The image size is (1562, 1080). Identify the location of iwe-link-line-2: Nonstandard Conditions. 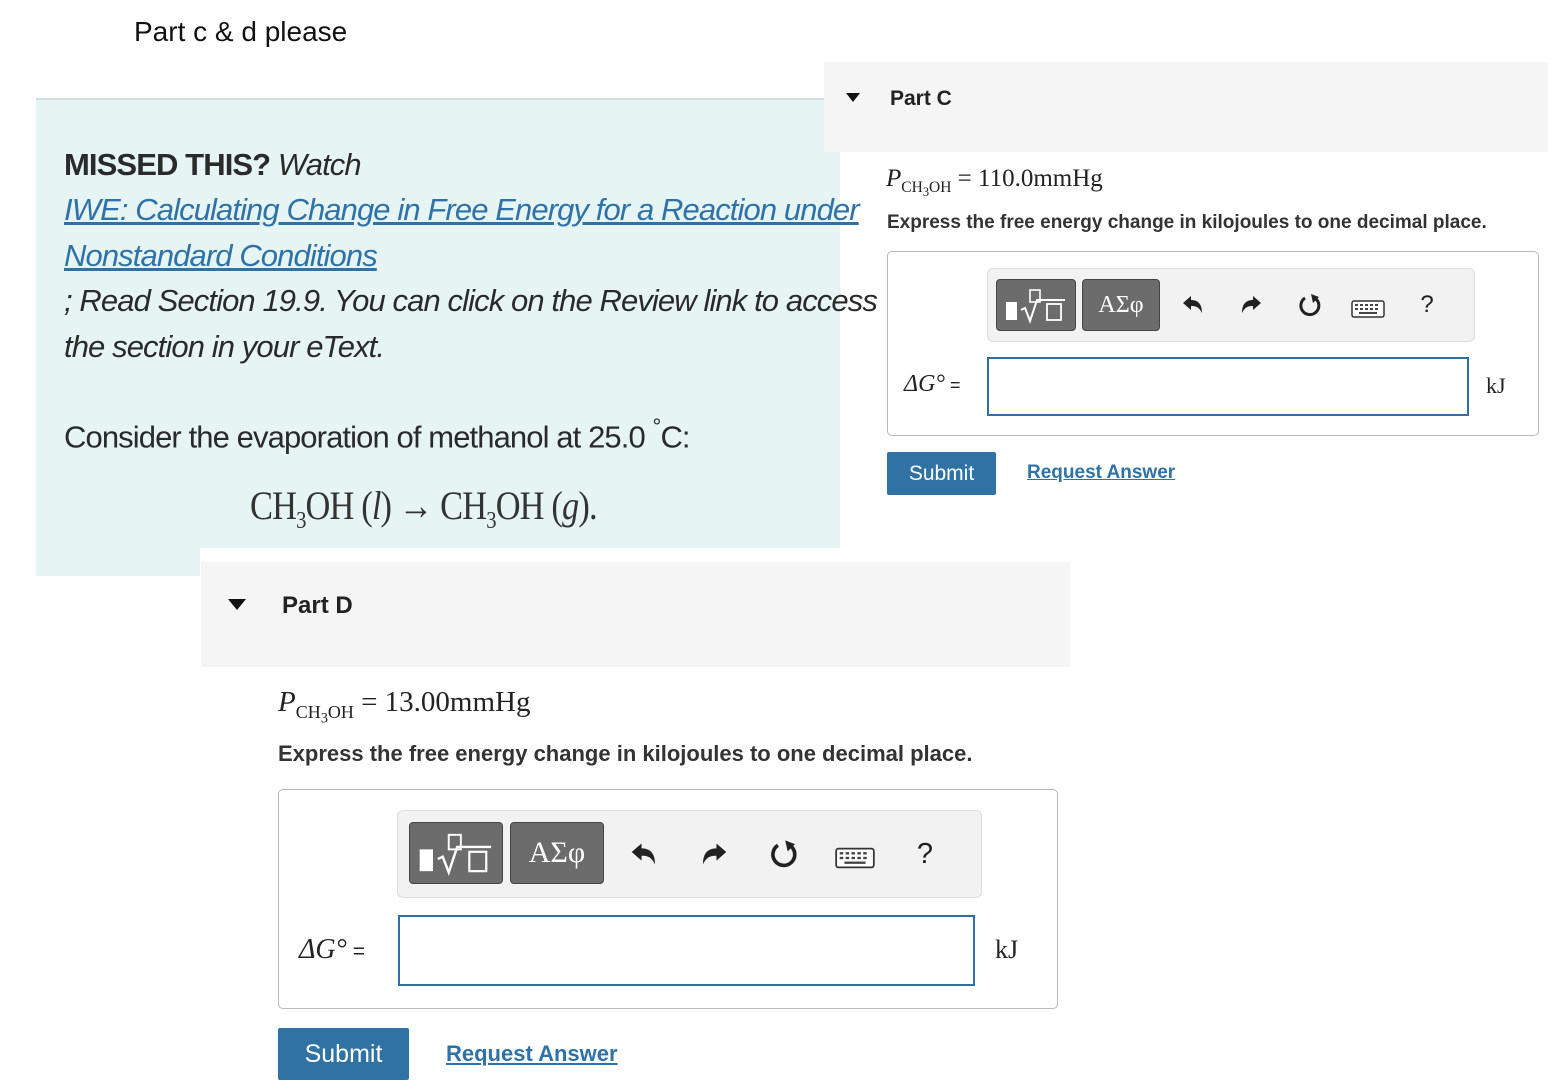
(461, 256).